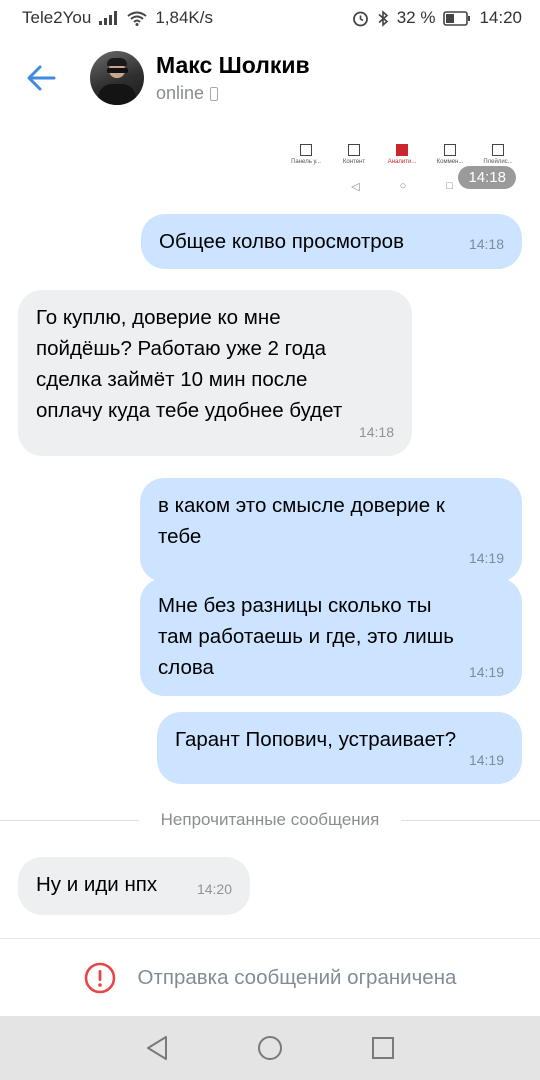 Image resolution: width=540 pixels, height=1080 pixels. I want to click on contact-name: Макс Шолкив, so click(233, 65).